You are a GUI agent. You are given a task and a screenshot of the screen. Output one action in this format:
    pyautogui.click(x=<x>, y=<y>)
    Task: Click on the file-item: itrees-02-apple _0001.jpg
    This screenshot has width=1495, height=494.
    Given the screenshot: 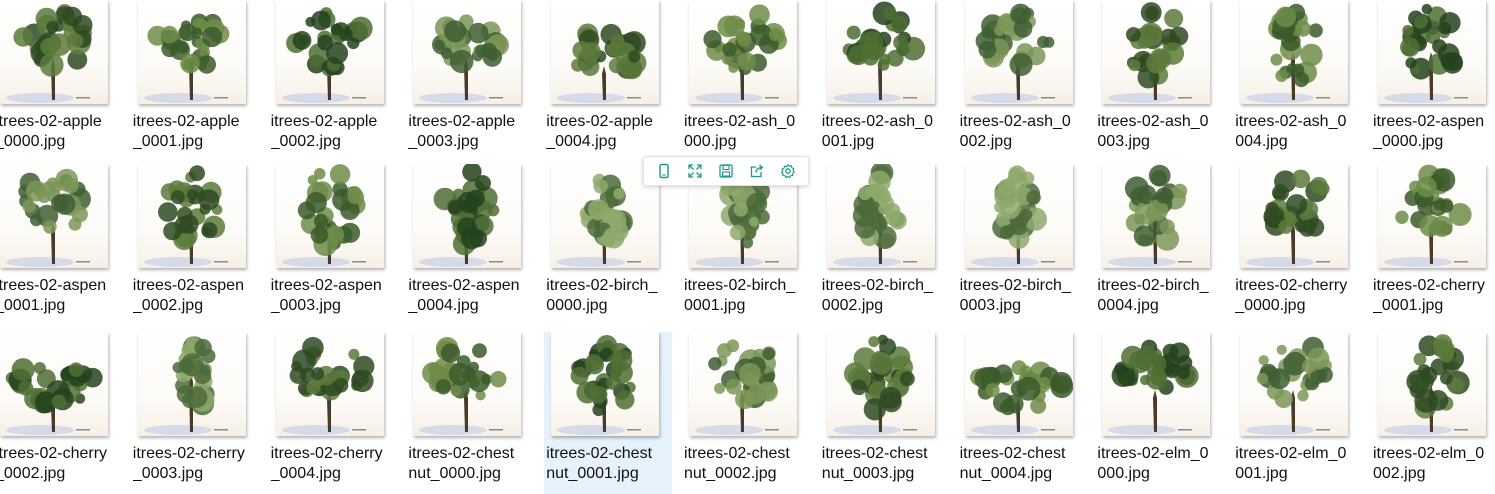 What is the action you would take?
    pyautogui.click(x=195, y=81)
    